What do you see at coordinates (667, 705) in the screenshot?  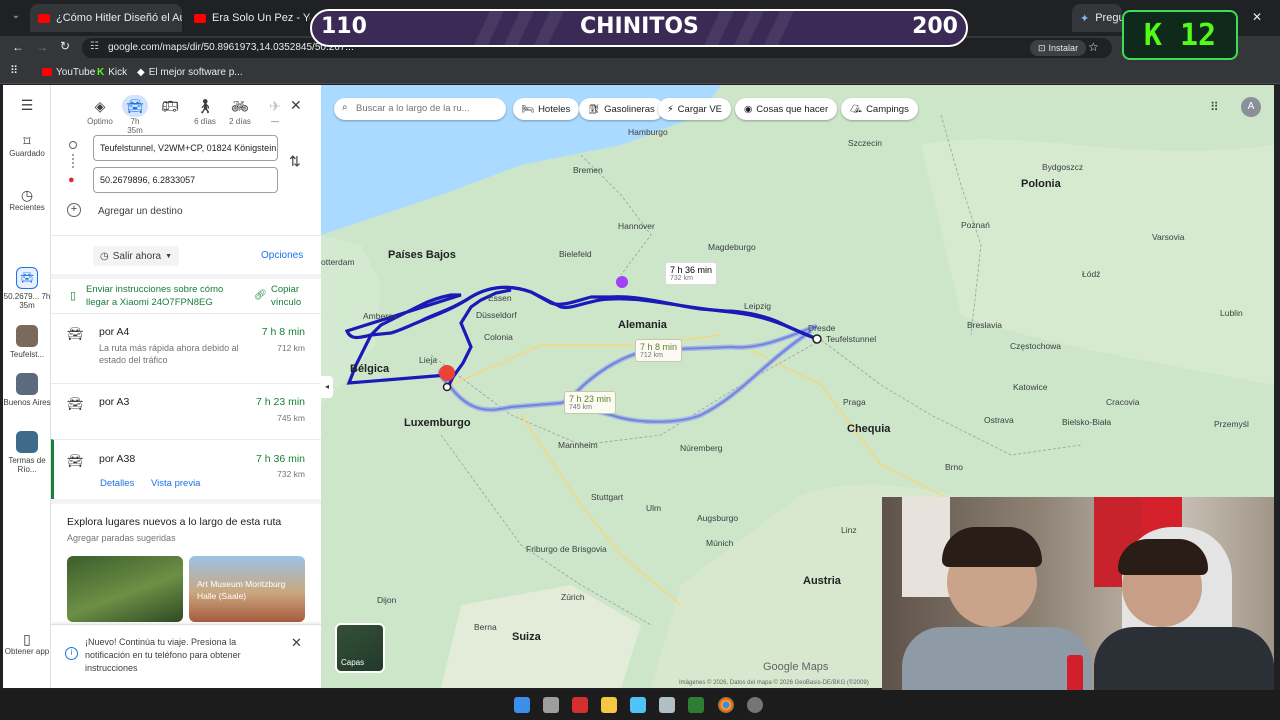 I see `calculator-icon` at bounding box center [667, 705].